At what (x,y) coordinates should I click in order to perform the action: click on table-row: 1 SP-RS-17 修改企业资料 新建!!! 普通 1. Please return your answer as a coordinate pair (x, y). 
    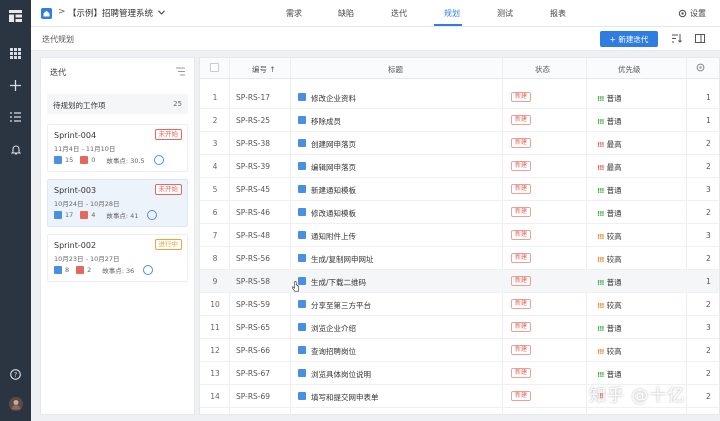
    Looking at the image, I should click on (459, 97).